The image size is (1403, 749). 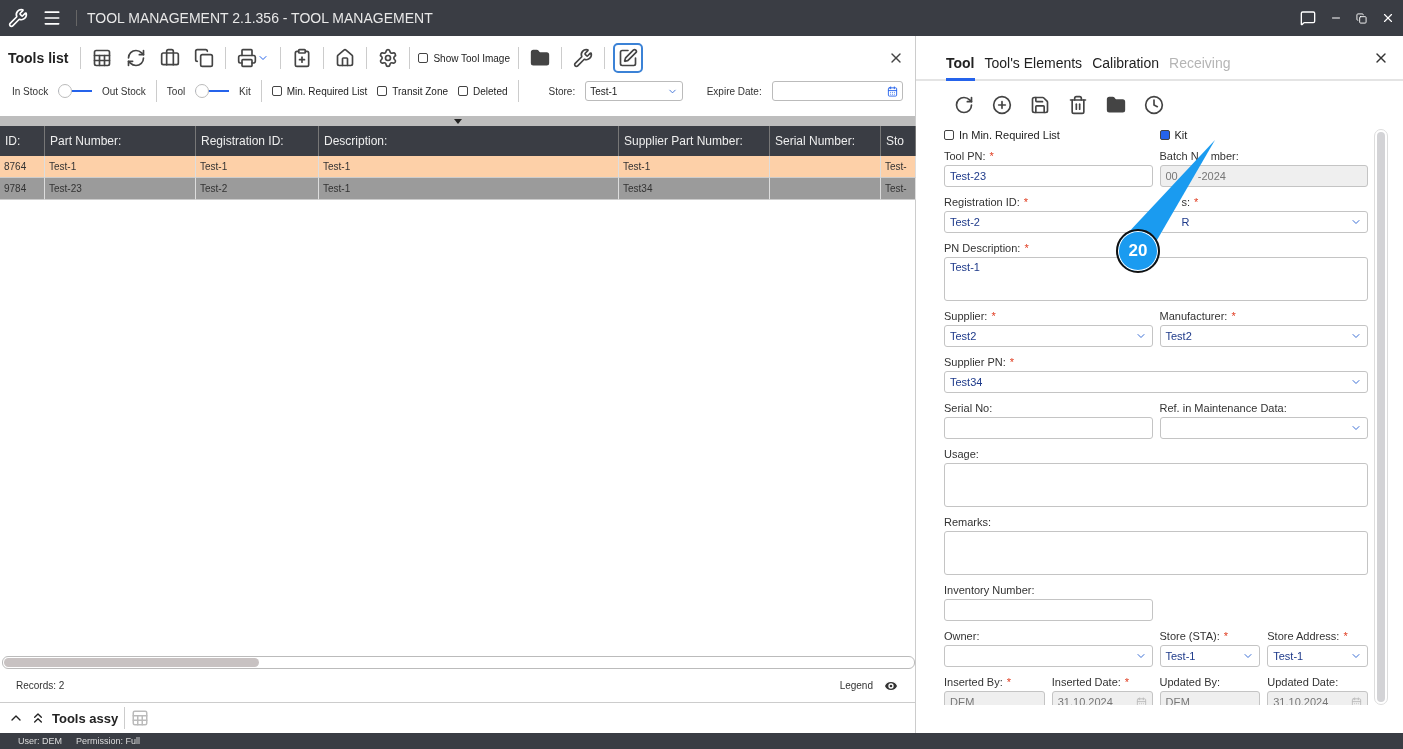 What do you see at coordinates (120, 141) in the screenshot?
I see `column-header: Part Number:` at bounding box center [120, 141].